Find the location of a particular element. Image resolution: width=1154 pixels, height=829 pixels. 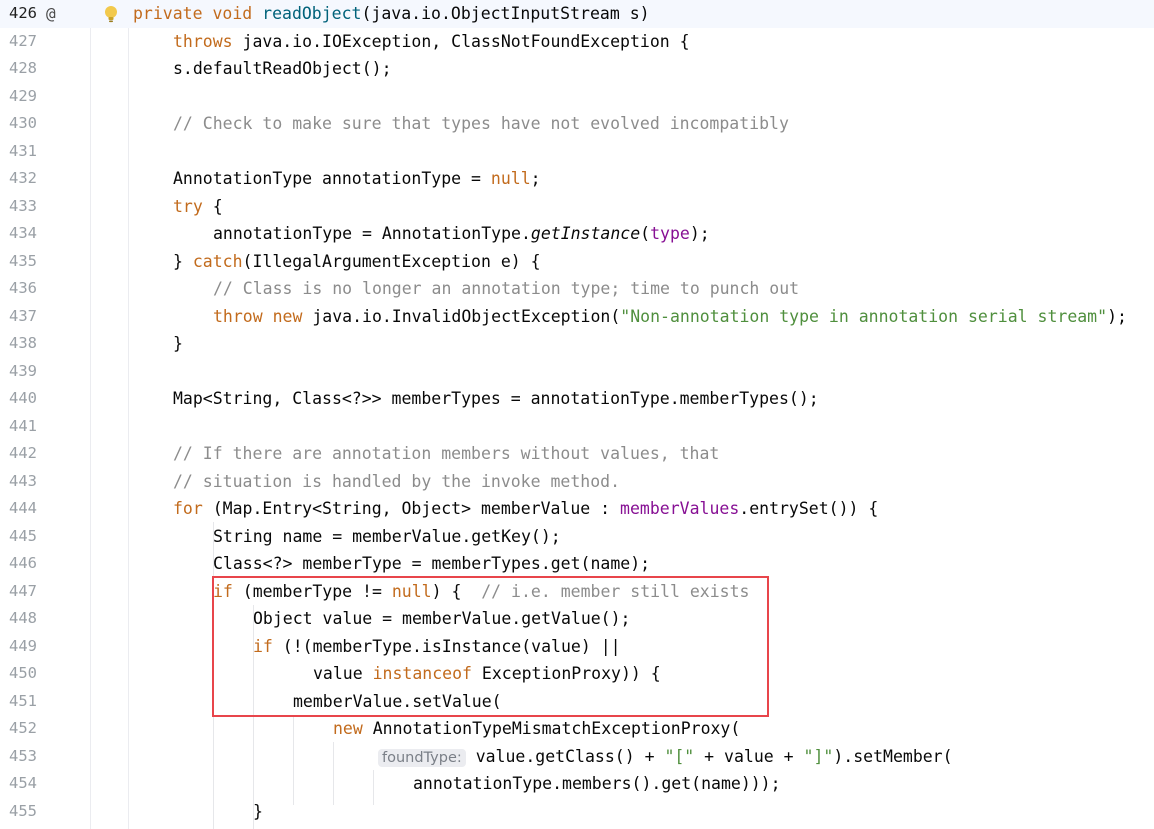

line-number: 439 is located at coordinates (23, 370).